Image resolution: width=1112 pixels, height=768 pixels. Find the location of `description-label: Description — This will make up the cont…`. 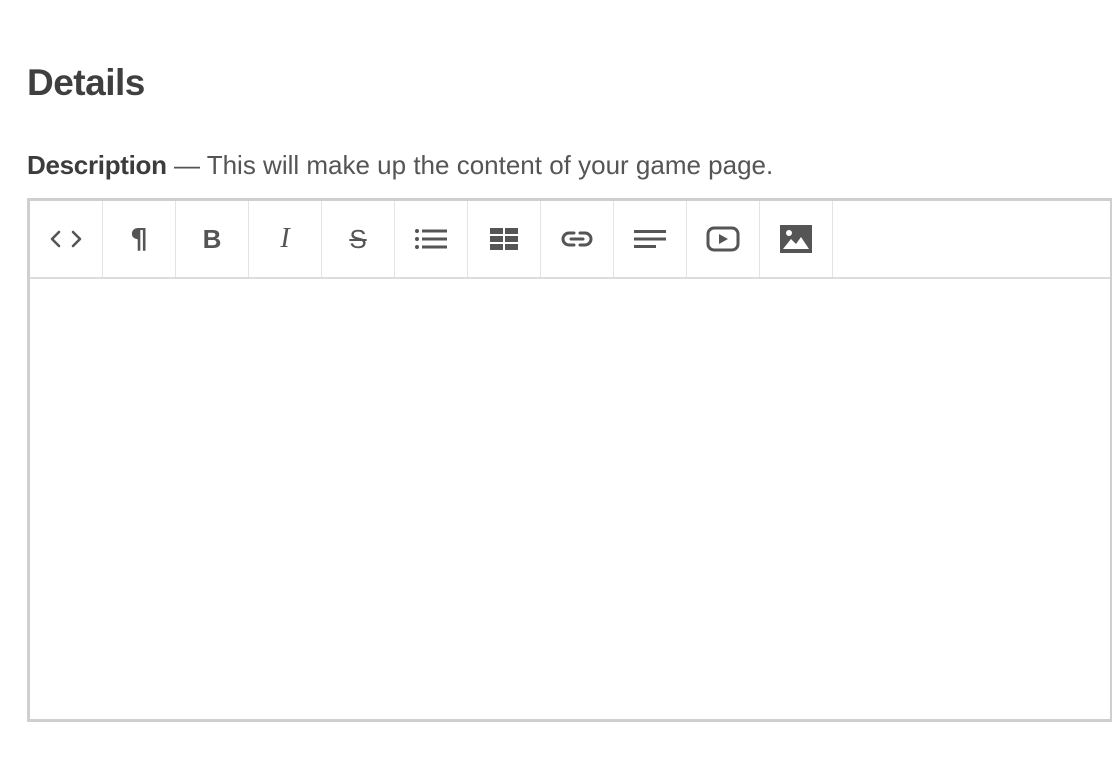

description-label: Description — This will make up the cont… is located at coordinates (400, 165).